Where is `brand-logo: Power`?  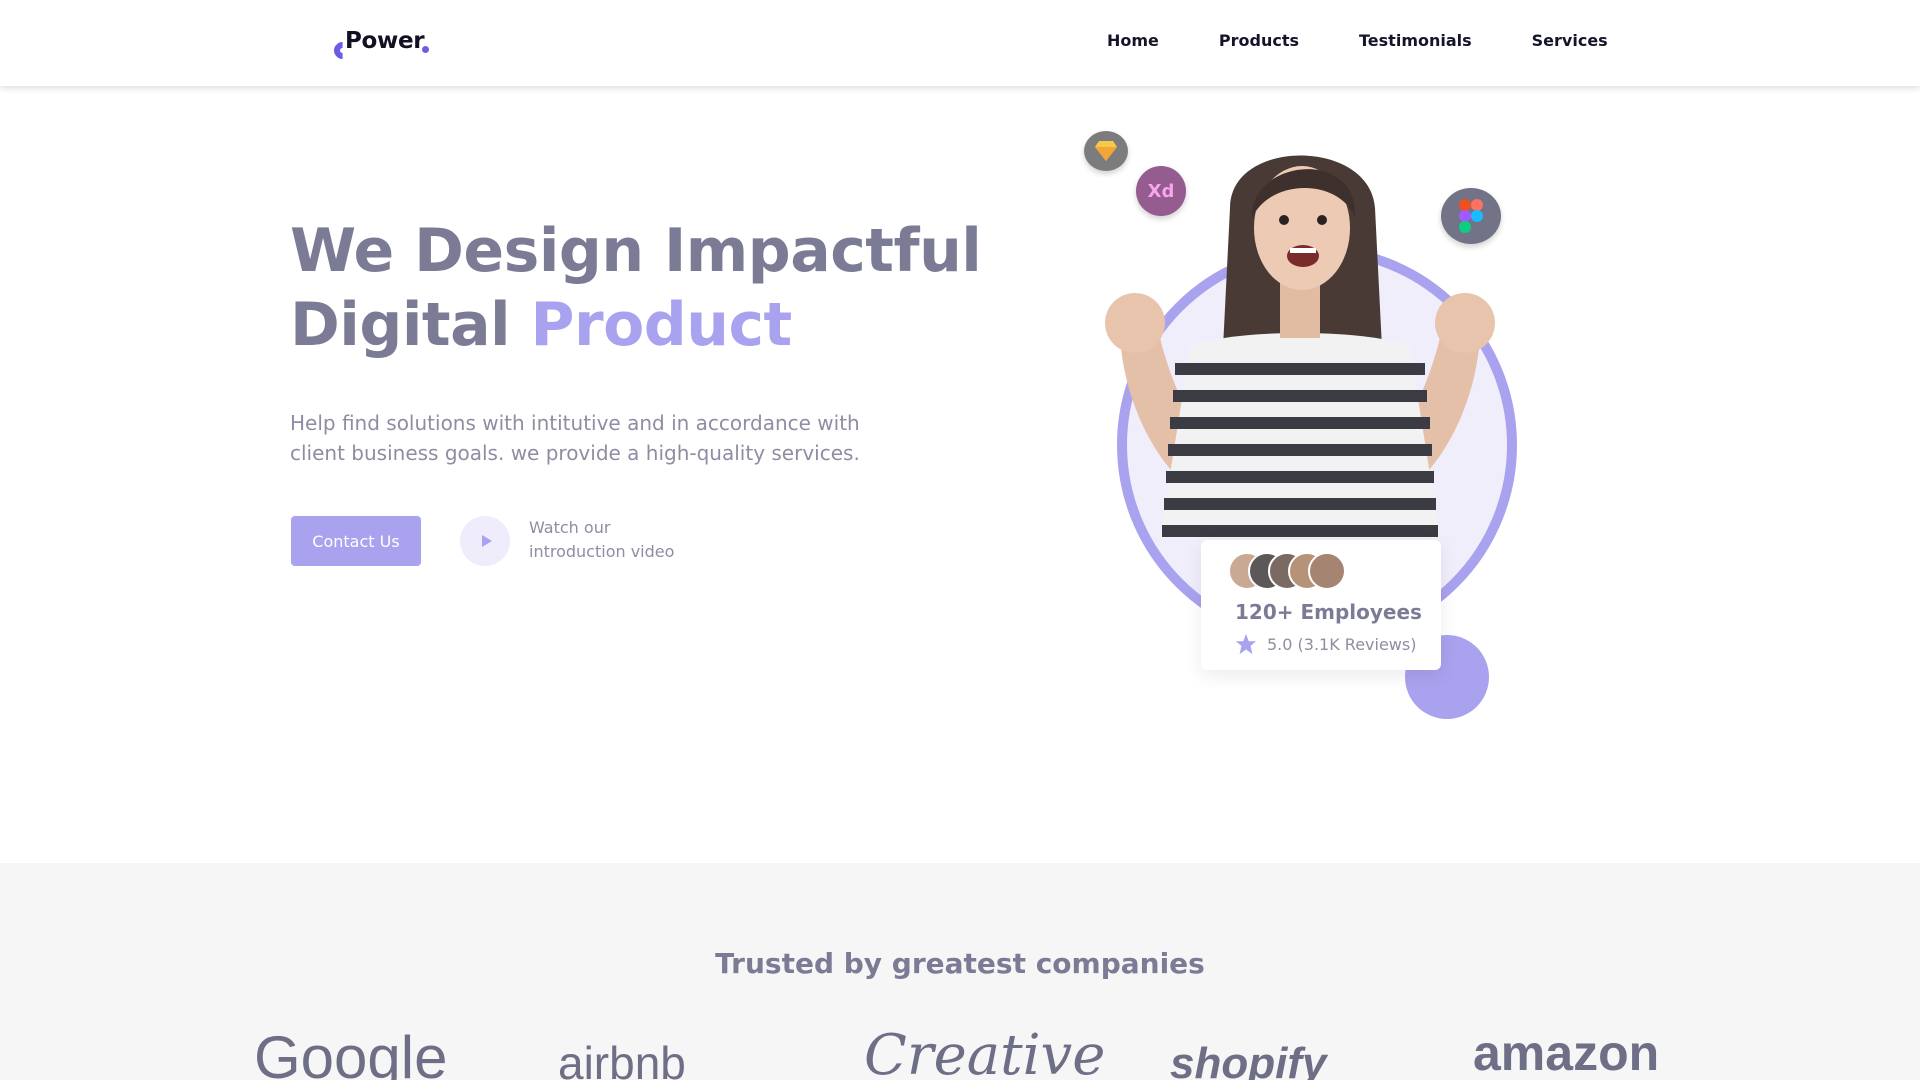 brand-logo: Power is located at coordinates (392, 46).